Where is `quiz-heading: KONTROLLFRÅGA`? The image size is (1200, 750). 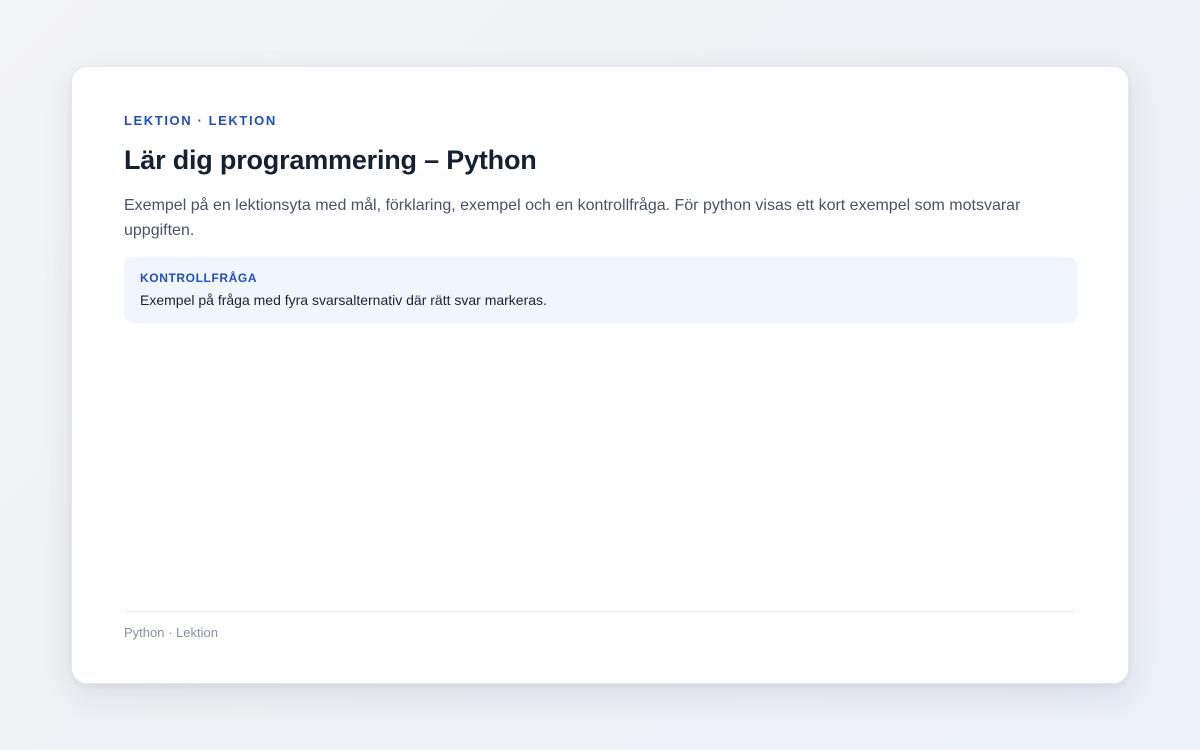
quiz-heading: KONTROLLFRÅGA is located at coordinates (199, 278).